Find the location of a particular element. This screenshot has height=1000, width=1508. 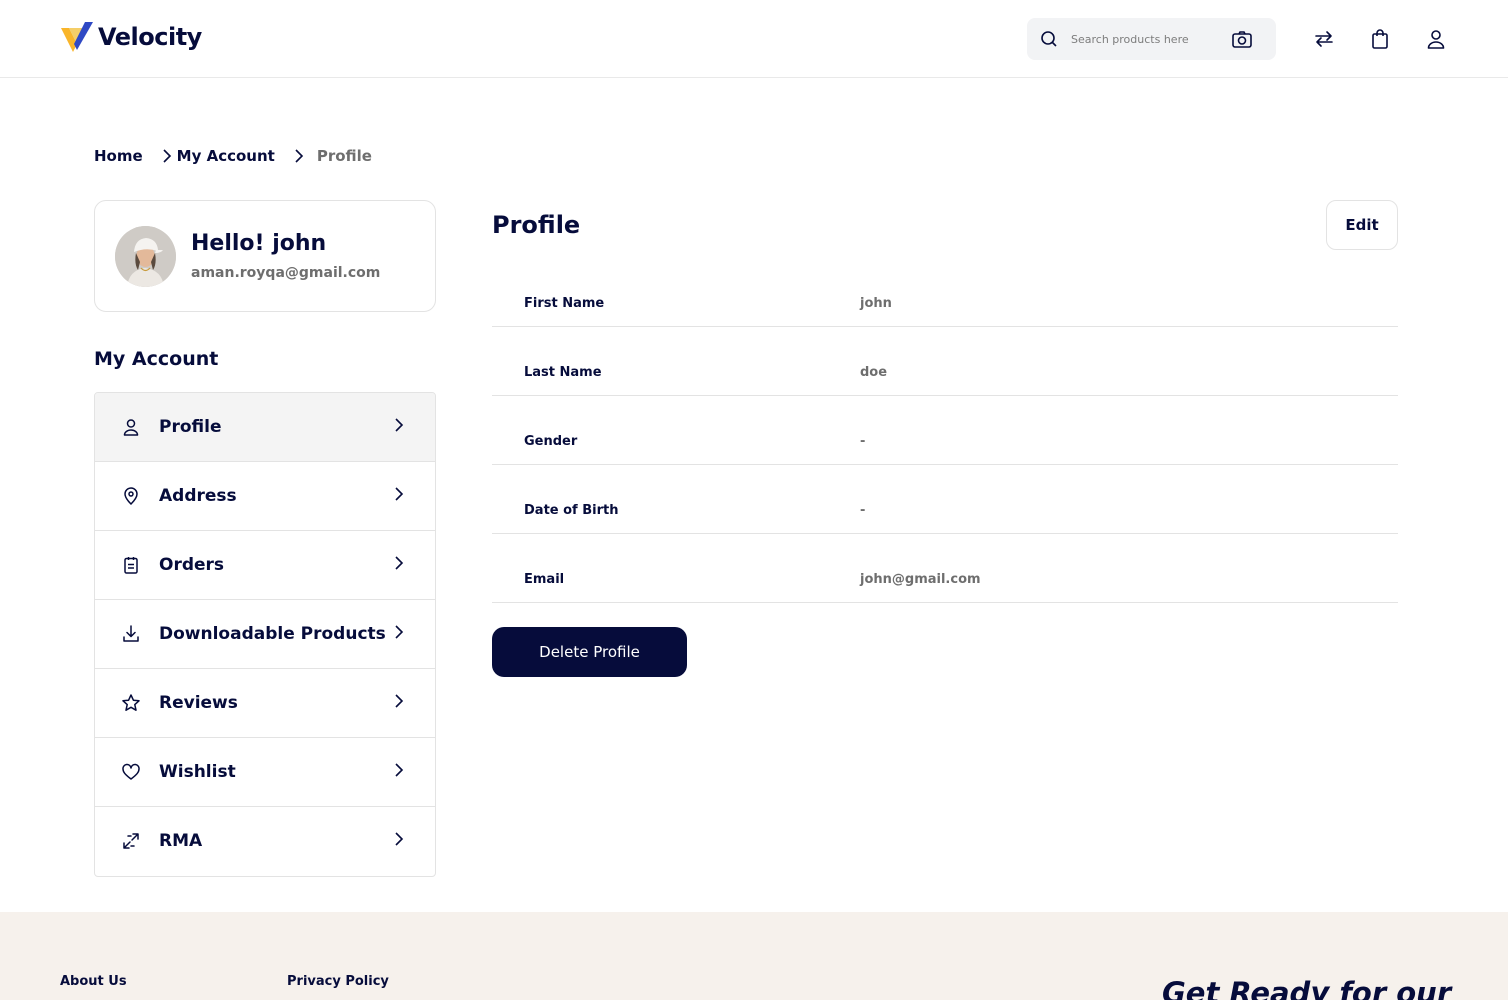

footer-promo-heading: Get Ready for our is located at coordinates (1307, 988).